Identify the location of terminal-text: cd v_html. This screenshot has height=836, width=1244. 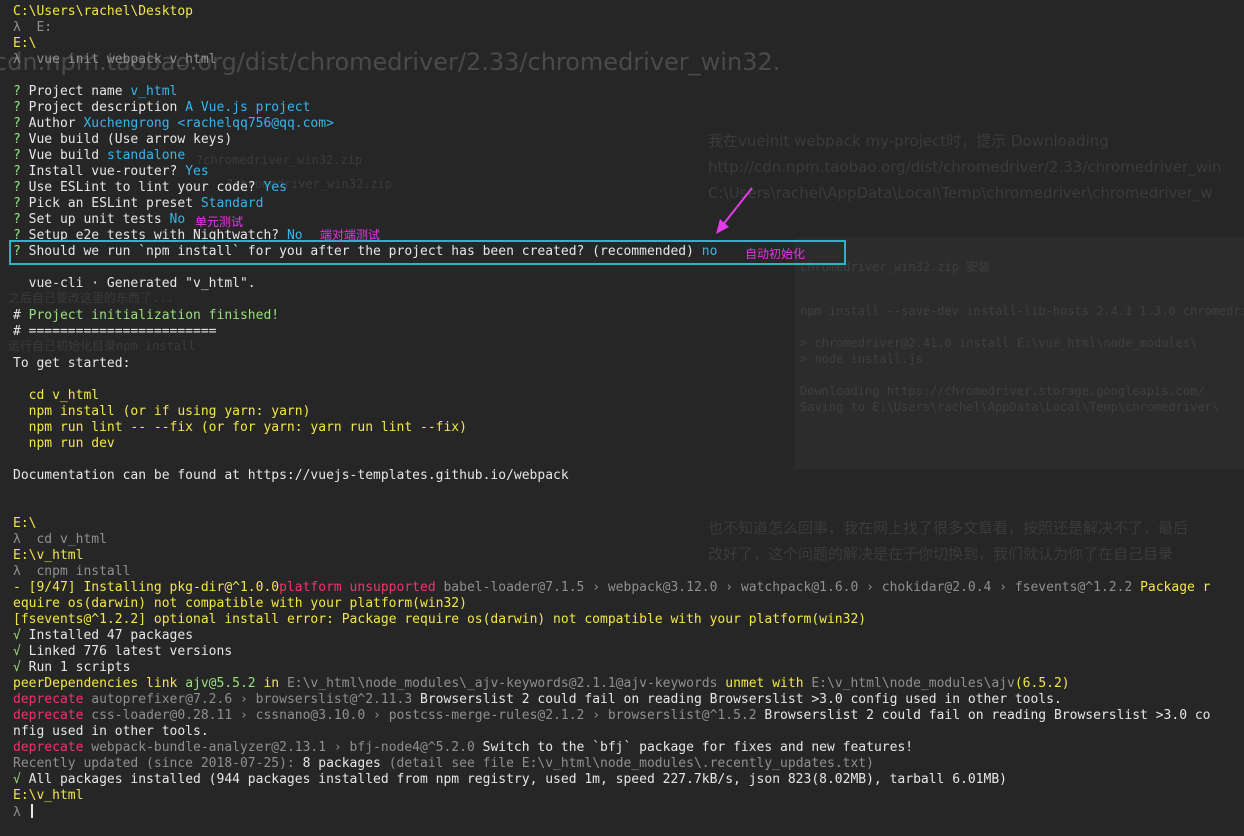
(56, 395).